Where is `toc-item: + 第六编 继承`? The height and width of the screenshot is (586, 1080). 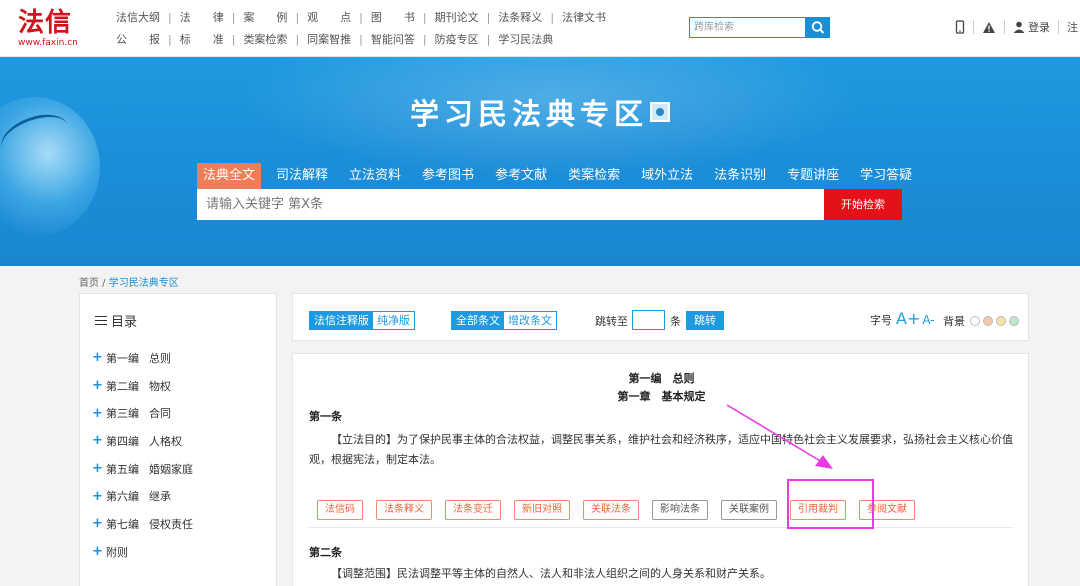
toc-item: + 第六编 继承 is located at coordinates (142, 496).